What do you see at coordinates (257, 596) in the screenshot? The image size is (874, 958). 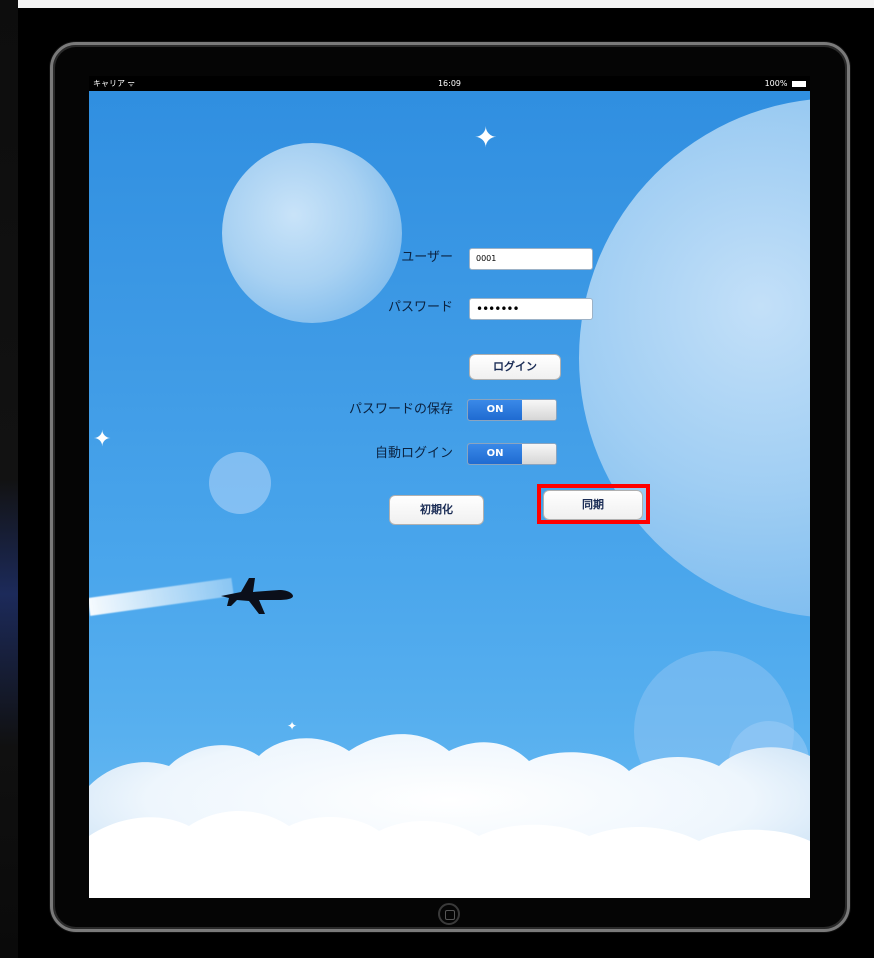 I see `airplane-icon` at bounding box center [257, 596].